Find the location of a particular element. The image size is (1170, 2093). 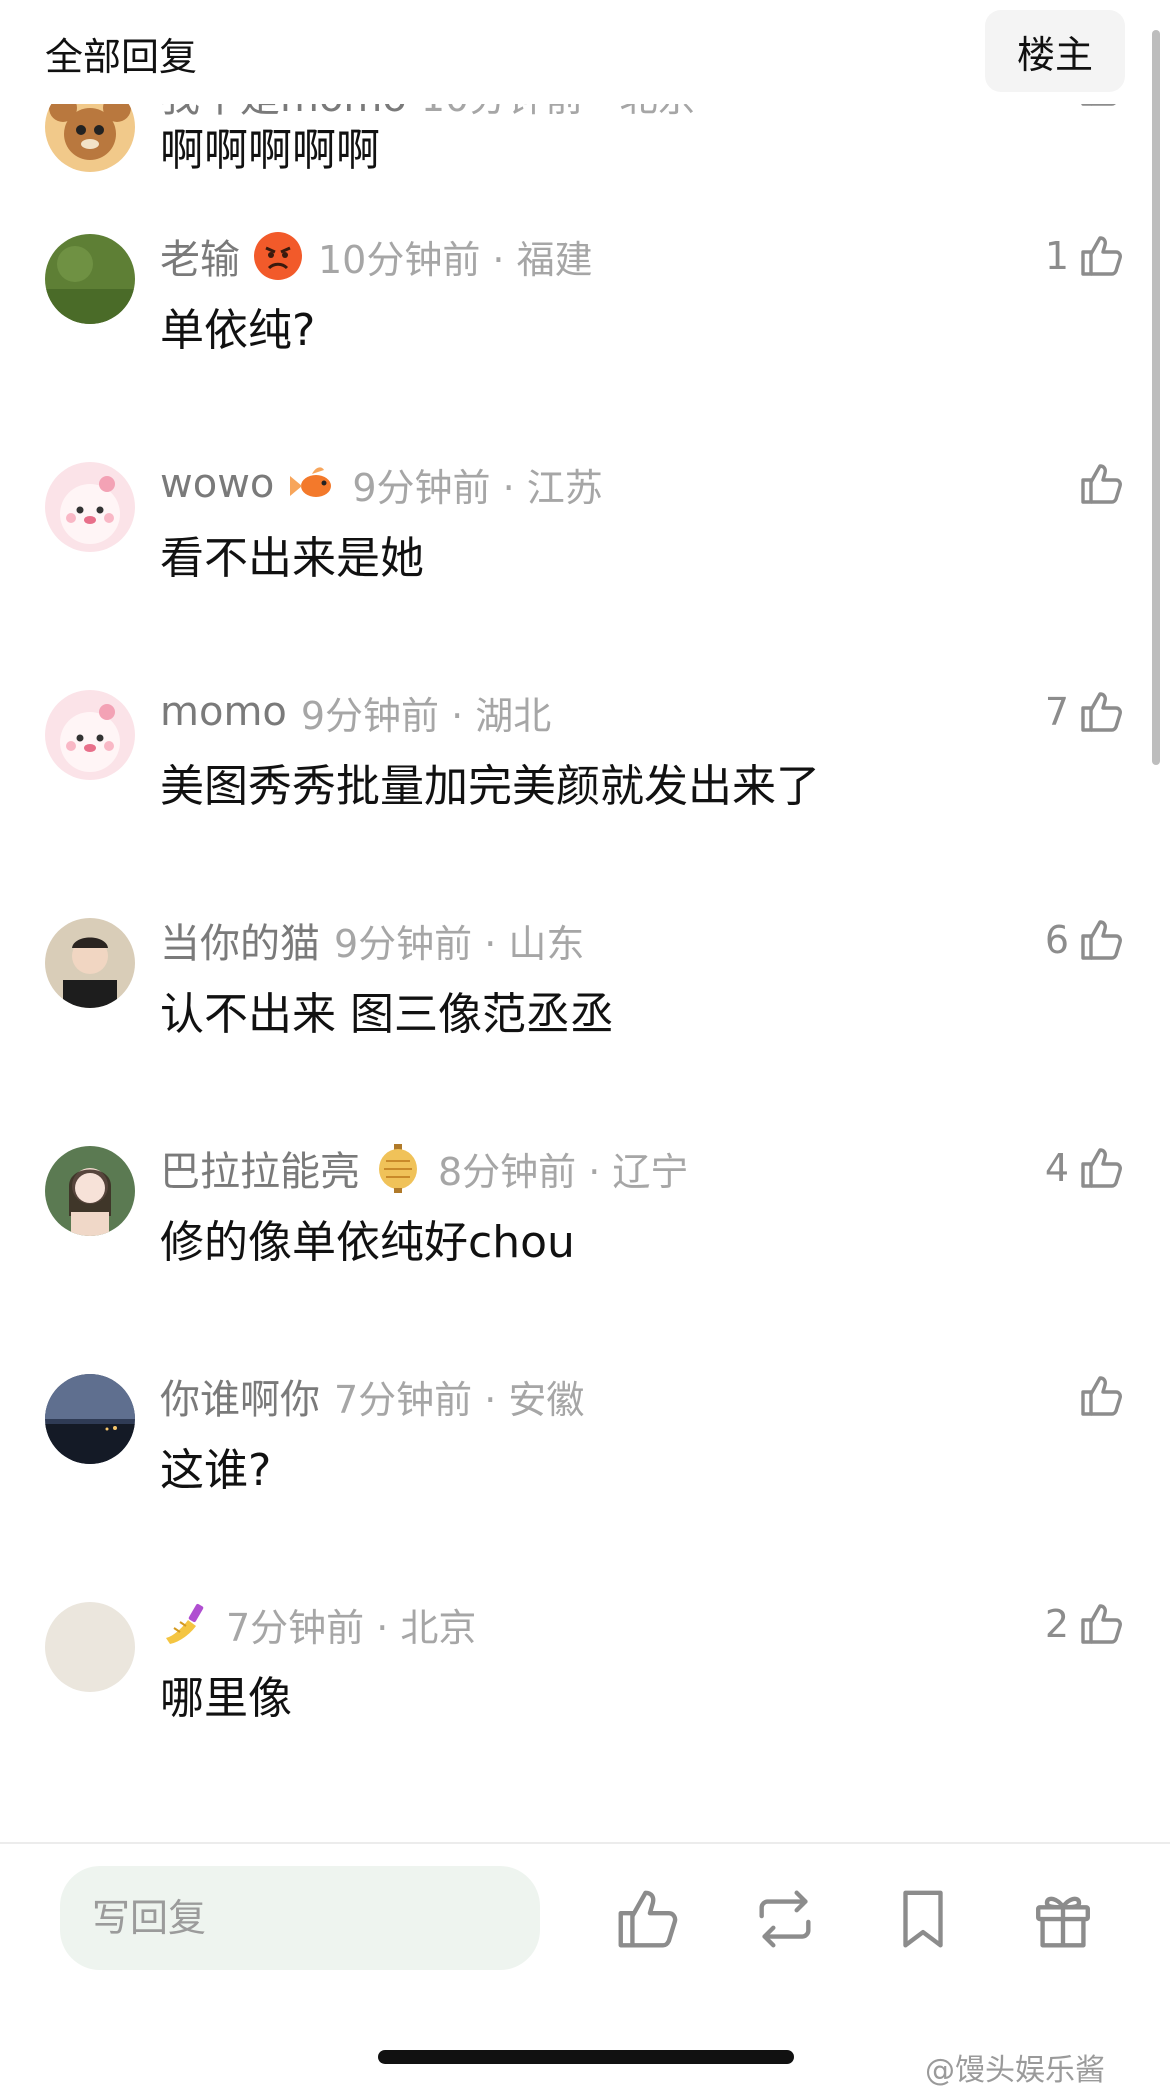

scrollbar is located at coordinates (1156, 397).